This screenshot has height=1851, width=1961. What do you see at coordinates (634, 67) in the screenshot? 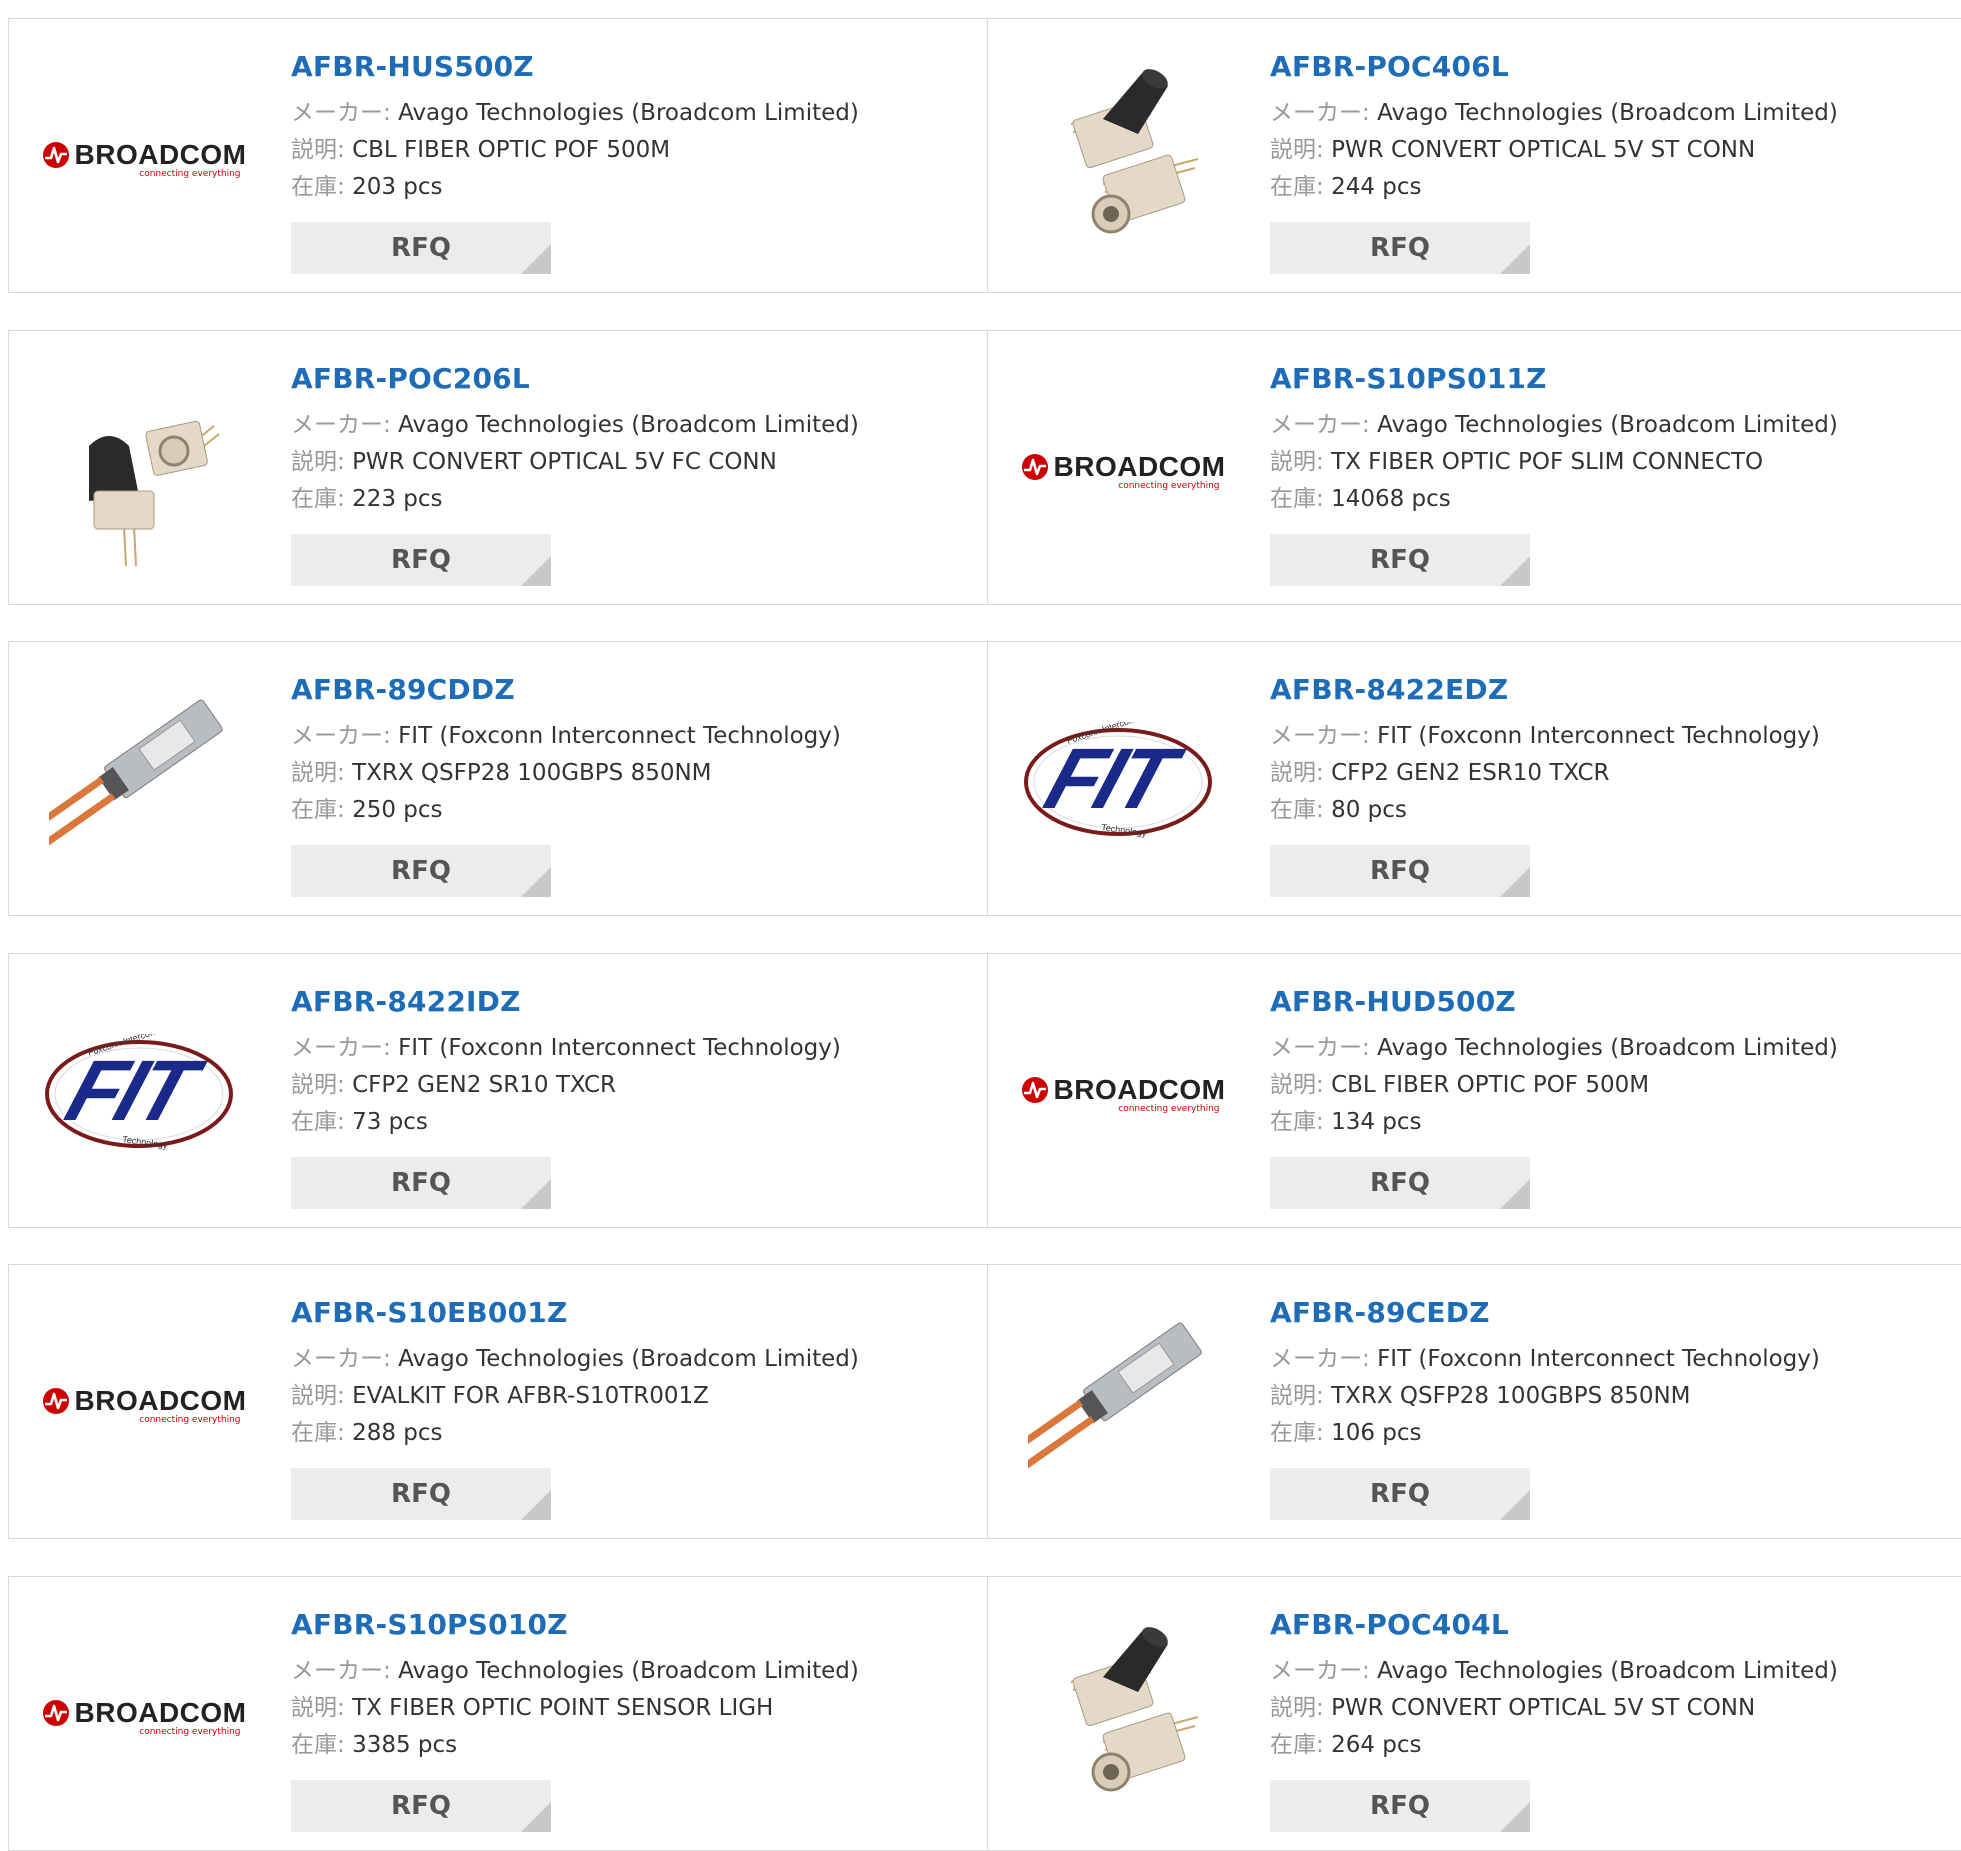
I see `part-number-link: AFBR-HUS500Z` at bounding box center [634, 67].